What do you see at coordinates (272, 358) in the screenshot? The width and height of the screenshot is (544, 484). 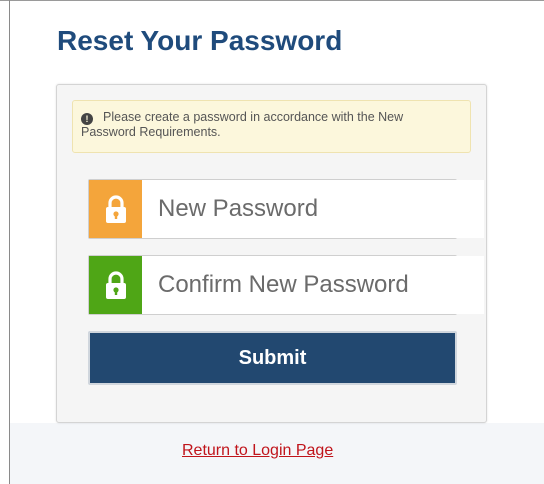 I see `submit-button: Submit` at bounding box center [272, 358].